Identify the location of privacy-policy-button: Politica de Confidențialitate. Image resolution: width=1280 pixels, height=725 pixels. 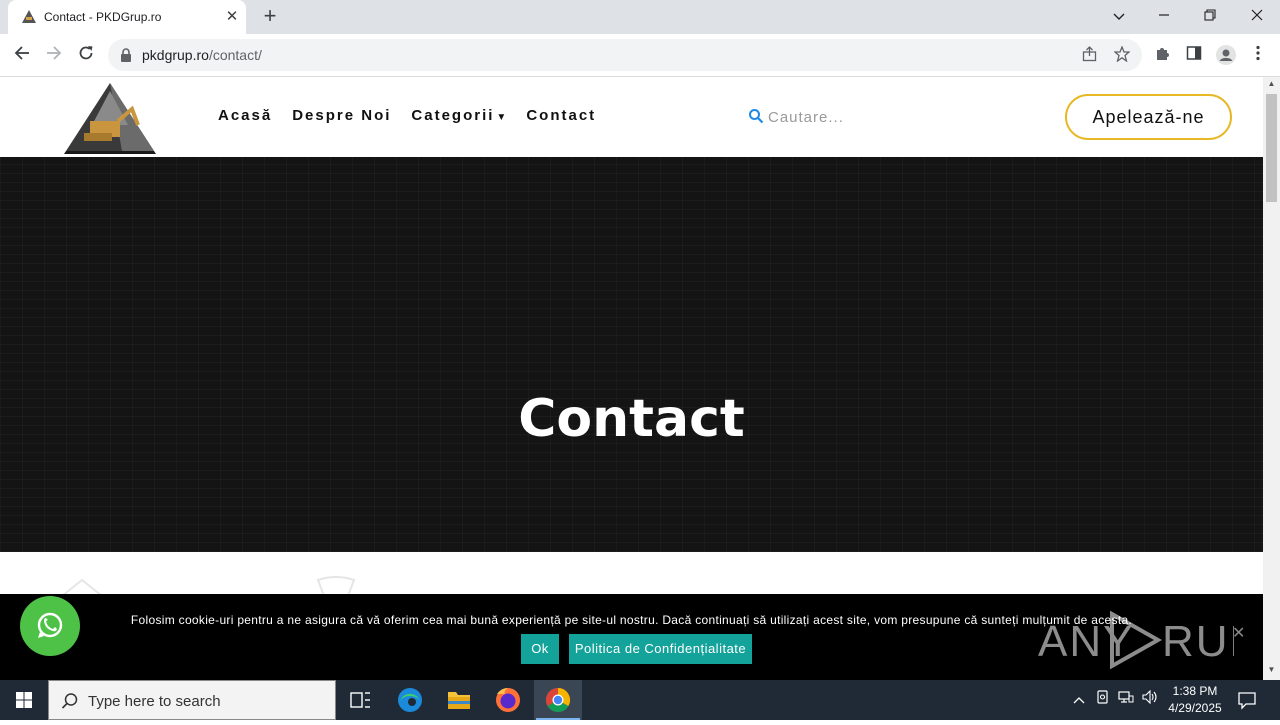
(660, 649).